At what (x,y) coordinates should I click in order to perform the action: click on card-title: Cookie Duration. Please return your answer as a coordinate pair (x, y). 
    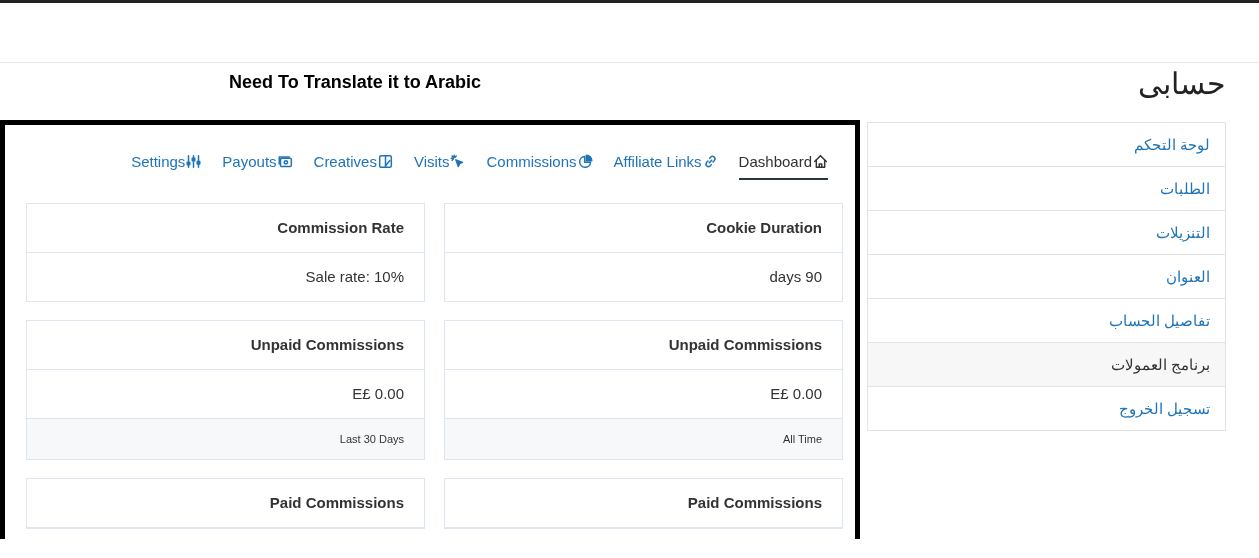
    Looking at the image, I should click on (643, 228).